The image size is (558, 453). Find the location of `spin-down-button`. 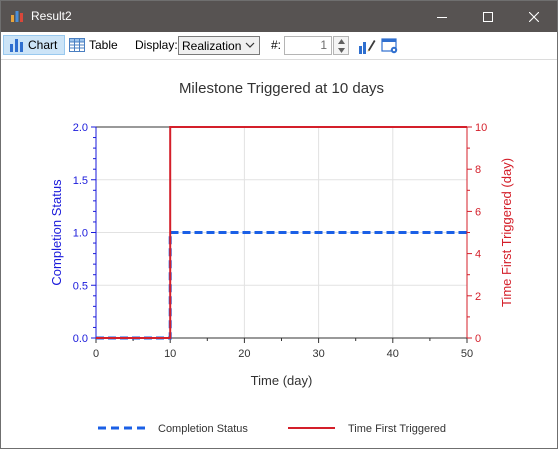

spin-down-button is located at coordinates (341, 50).